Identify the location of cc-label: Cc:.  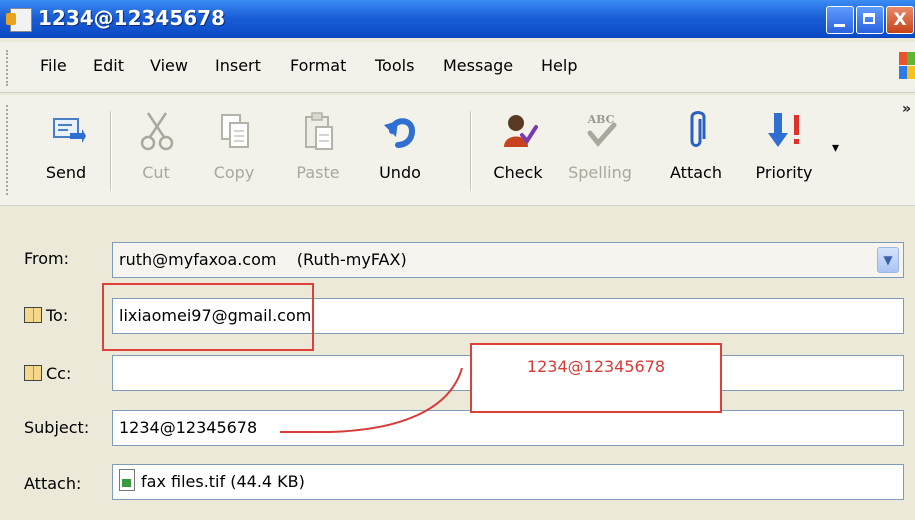
(59, 373).